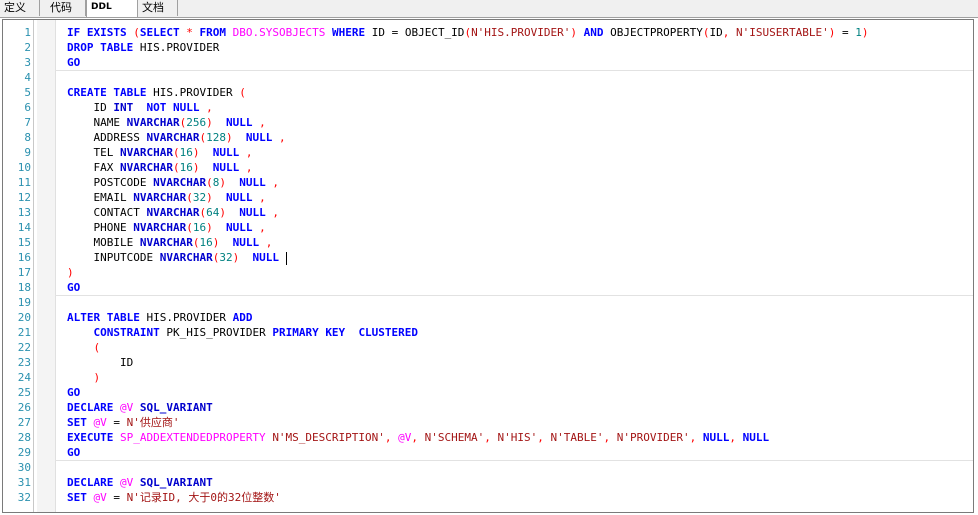  I want to click on line-number: 16, so click(24, 257).